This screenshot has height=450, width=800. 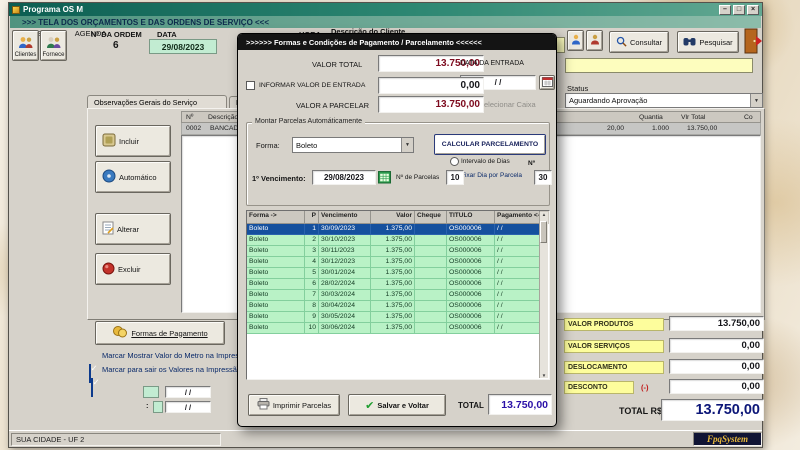 What do you see at coordinates (157, 101) in the screenshot?
I see `tab-observacoes: Observações Gerais do Serviço` at bounding box center [157, 101].